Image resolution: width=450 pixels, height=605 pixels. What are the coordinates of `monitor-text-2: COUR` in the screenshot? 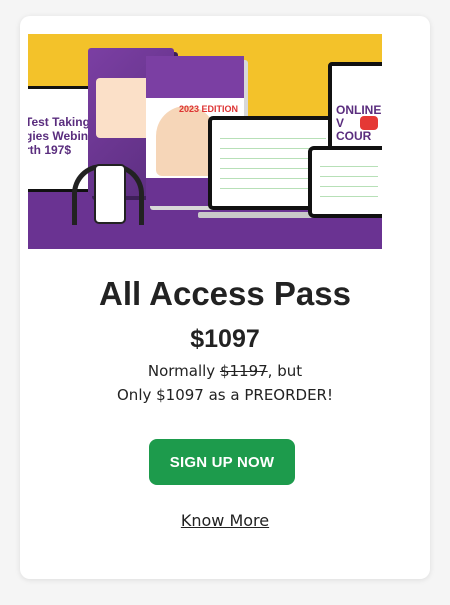 It's located at (354, 136).